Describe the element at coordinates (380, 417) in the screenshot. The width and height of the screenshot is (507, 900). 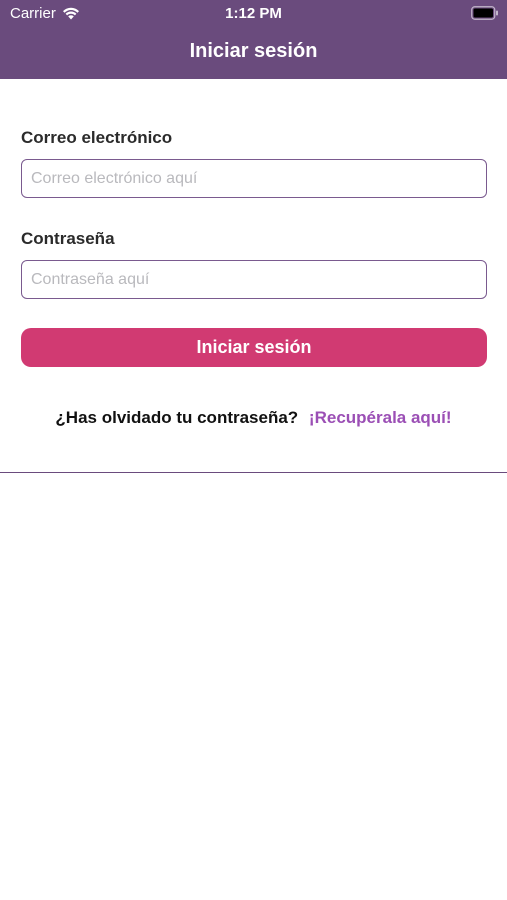
I see `recover-password-link: ¡Recupérala aquí!` at that location.